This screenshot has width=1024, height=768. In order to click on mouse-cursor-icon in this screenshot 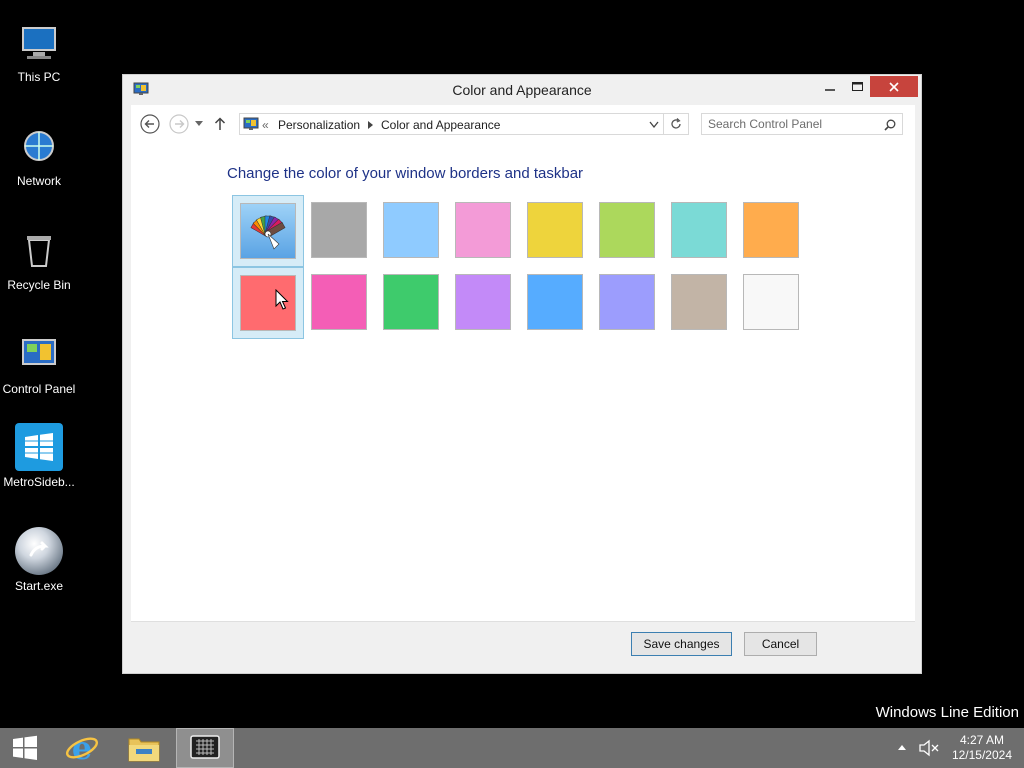, I will do `click(282, 299)`.